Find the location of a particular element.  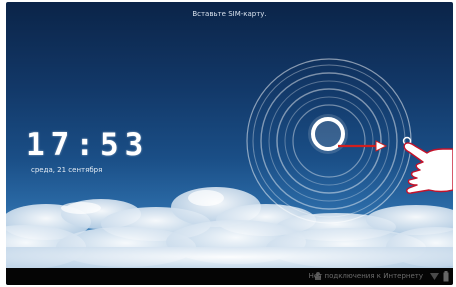

wifi-signal-icon is located at coordinates (434, 276).